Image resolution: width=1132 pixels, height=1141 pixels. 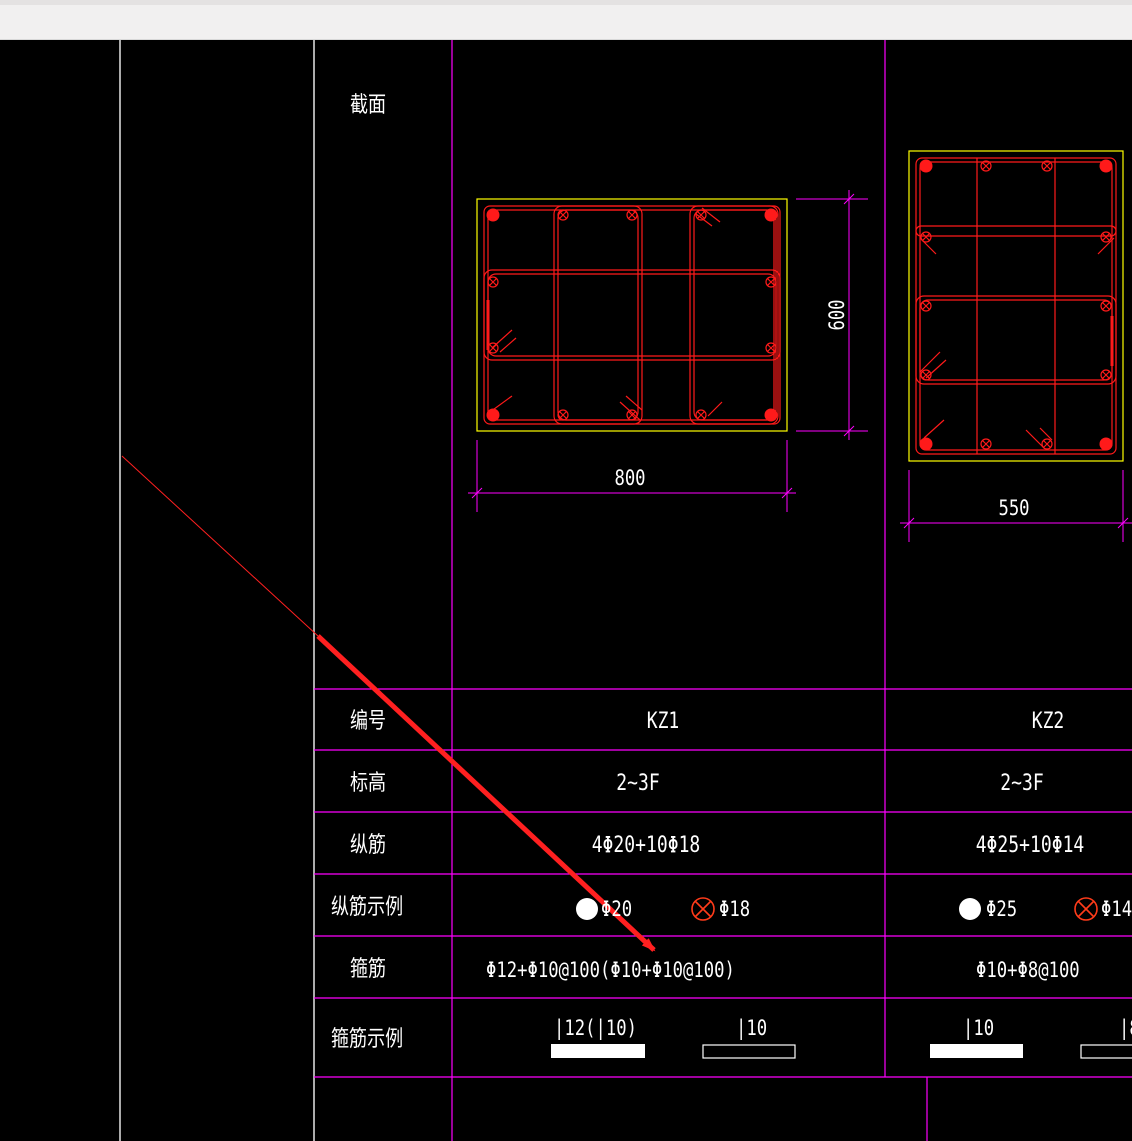 I want to click on kz1-corner-bar-legend: Φ20, so click(x=617, y=909).